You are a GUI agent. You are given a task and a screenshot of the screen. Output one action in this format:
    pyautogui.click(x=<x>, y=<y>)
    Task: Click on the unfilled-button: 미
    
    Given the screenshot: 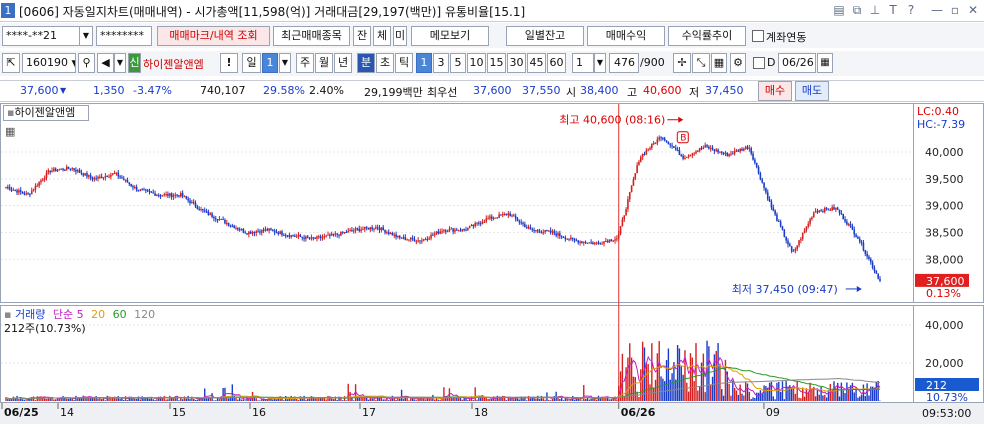 What is the action you would take?
    pyautogui.click(x=400, y=36)
    